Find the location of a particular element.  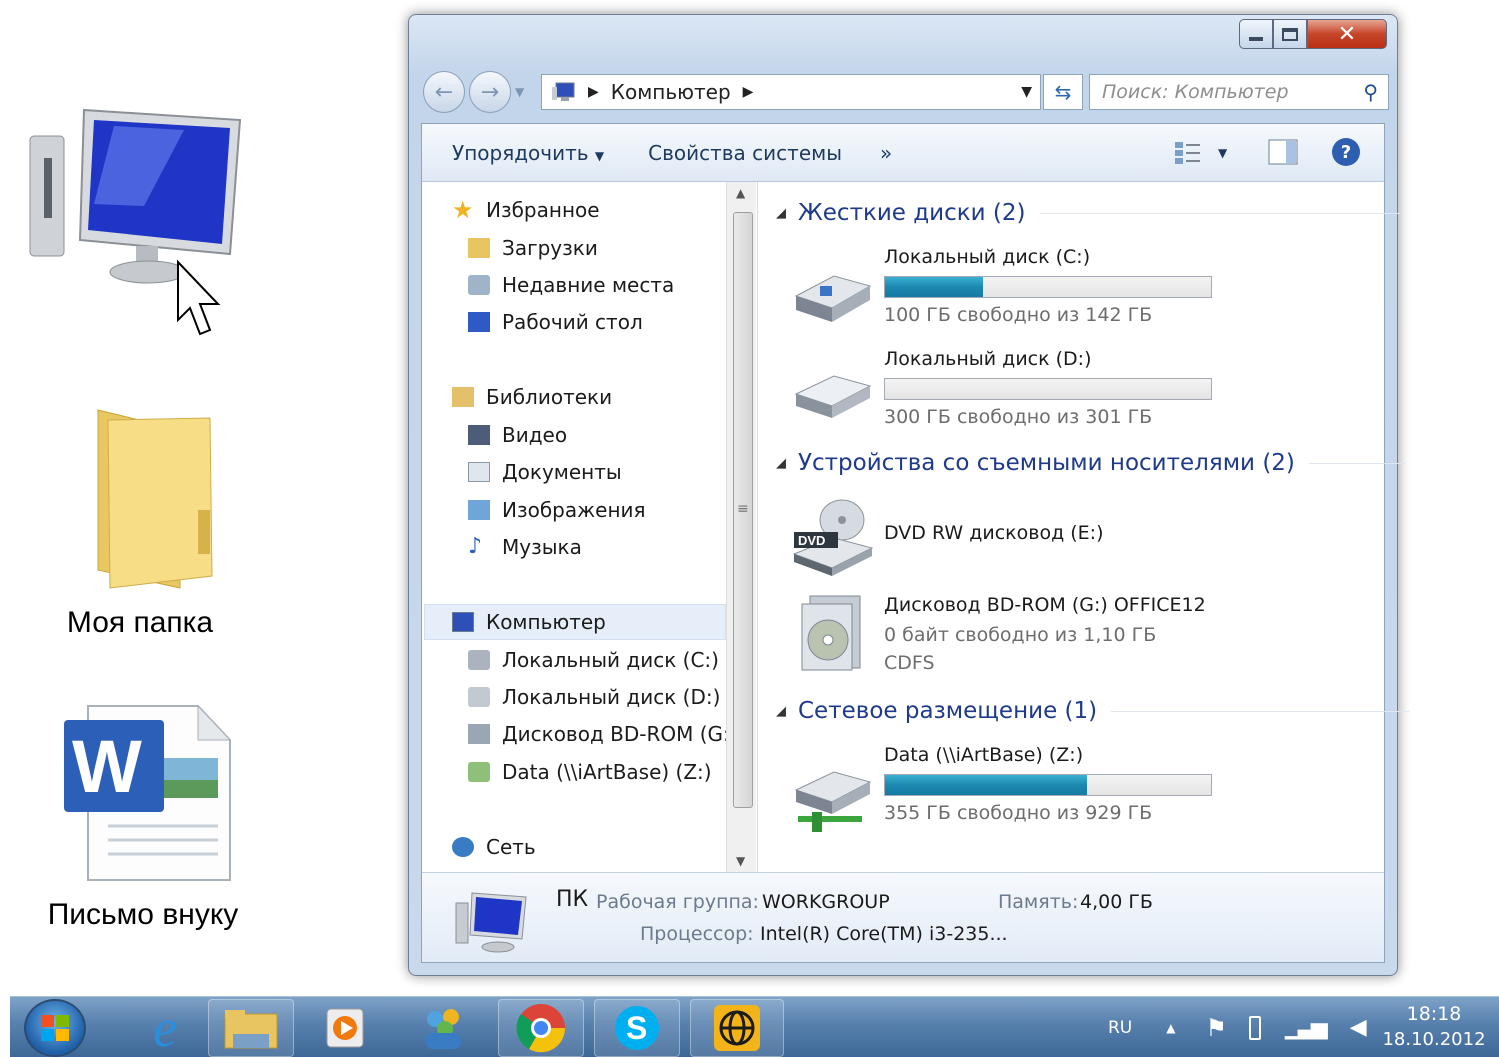

taskbar-skype: S is located at coordinates (637, 1028).